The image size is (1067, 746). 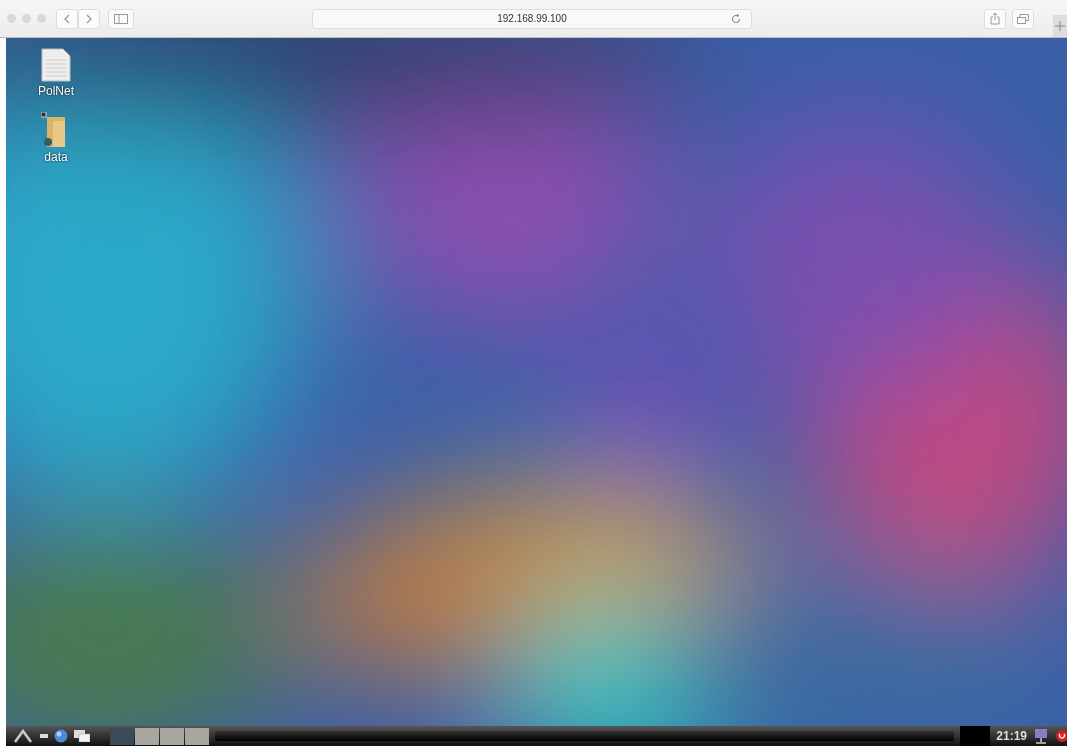 I want to click on address-field: 192.168.99.100, so click(x=532, y=18).